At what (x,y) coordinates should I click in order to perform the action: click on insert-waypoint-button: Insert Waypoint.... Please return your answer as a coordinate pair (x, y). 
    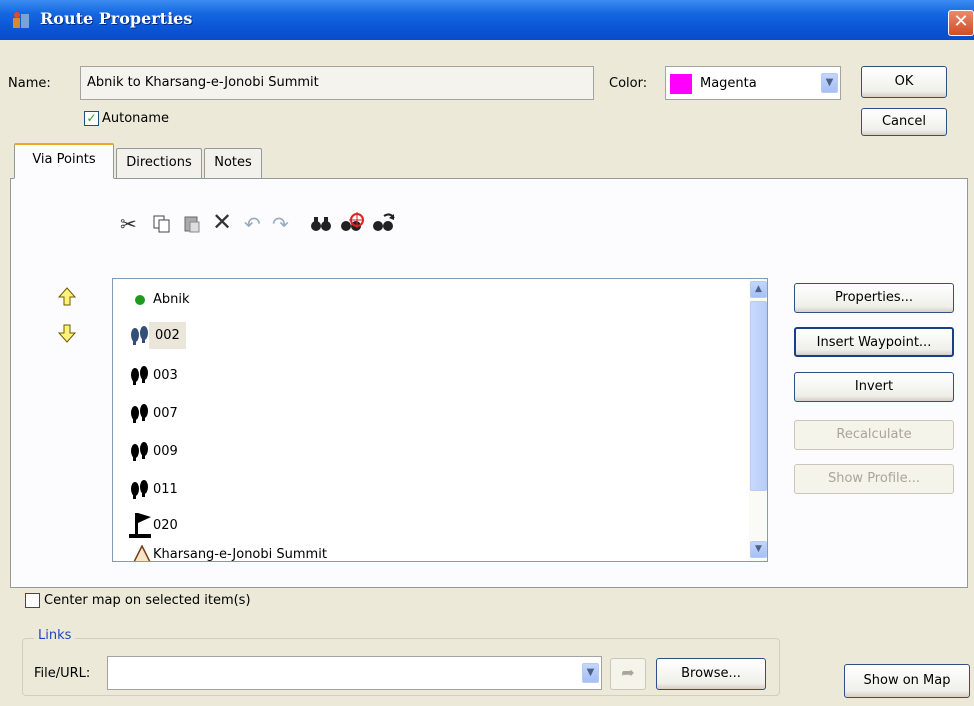
    Looking at the image, I should click on (874, 342).